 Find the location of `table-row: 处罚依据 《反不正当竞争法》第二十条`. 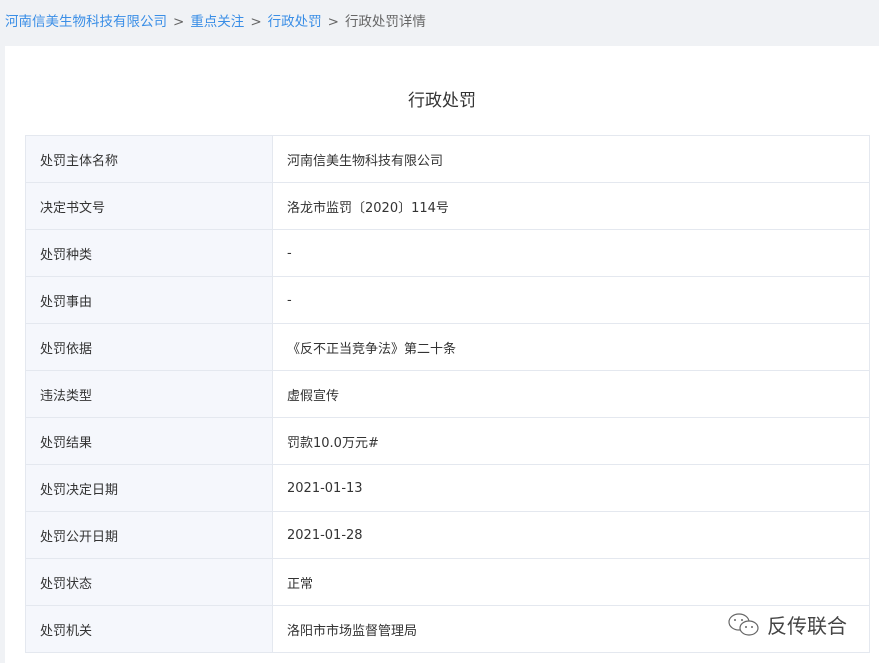

table-row: 处罚依据 《反不正当竞争法》第二十条 is located at coordinates (447, 347).